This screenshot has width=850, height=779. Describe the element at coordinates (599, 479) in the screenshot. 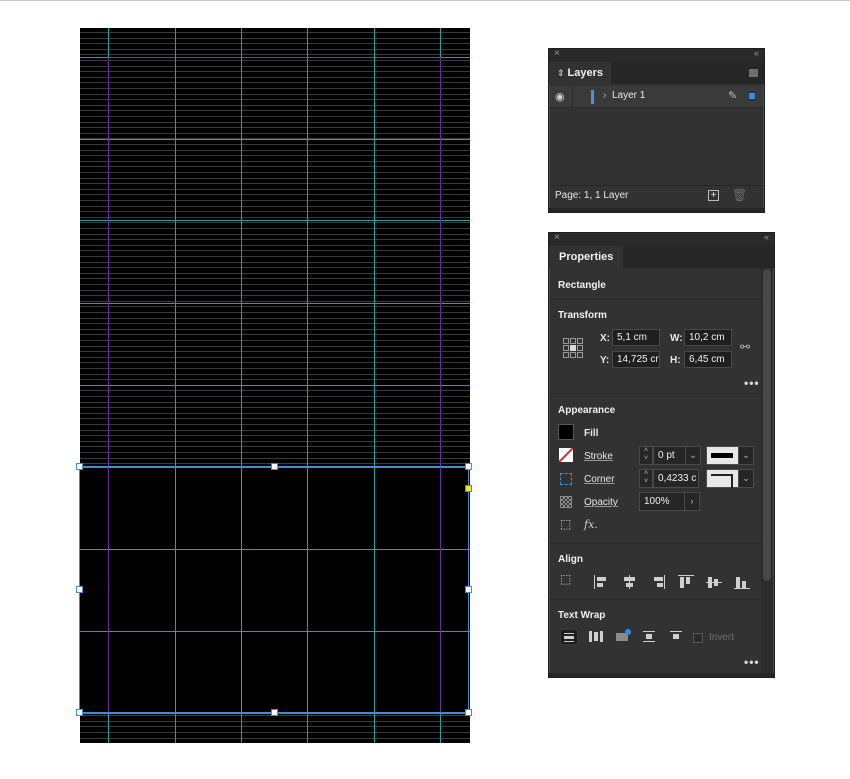

I see `corner-label: Corner` at that location.